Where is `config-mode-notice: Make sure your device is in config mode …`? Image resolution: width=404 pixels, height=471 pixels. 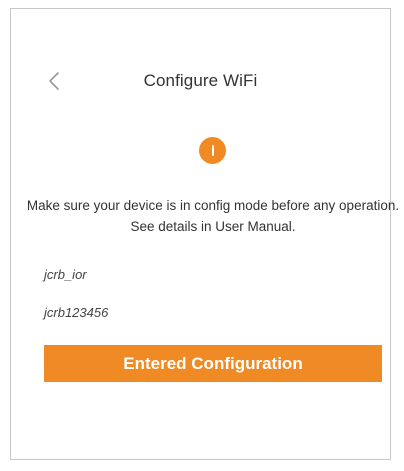
config-mode-notice: Make sure your device is in config mode … is located at coordinates (213, 216).